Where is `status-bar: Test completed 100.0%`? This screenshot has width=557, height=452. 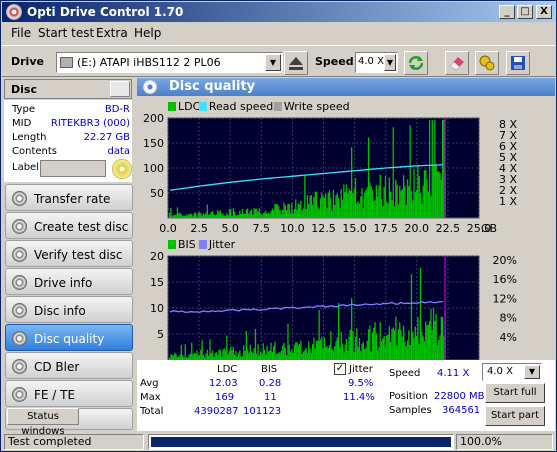
status-bar: Test completed 100.0% is located at coordinates (278, 442).